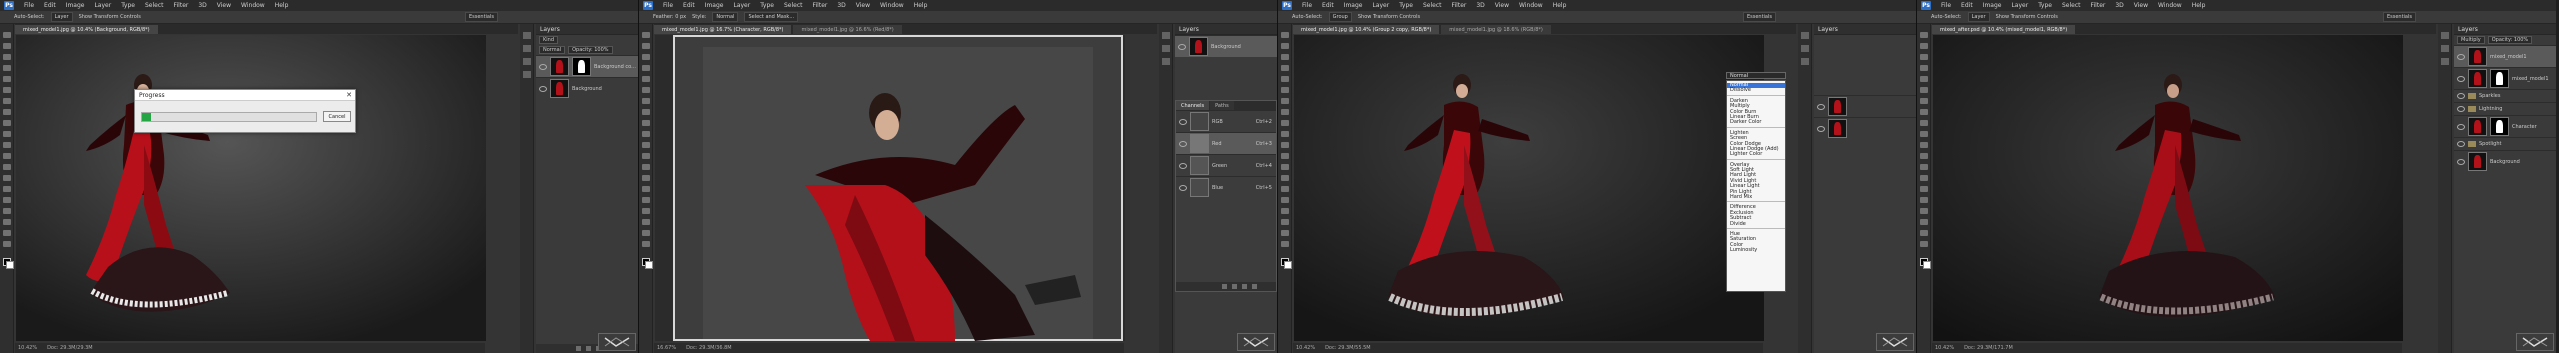 The height and width of the screenshot is (353, 2559). Describe the element at coordinates (1756, 90) in the screenshot. I see `blend-mode-option: Dissolve` at that location.